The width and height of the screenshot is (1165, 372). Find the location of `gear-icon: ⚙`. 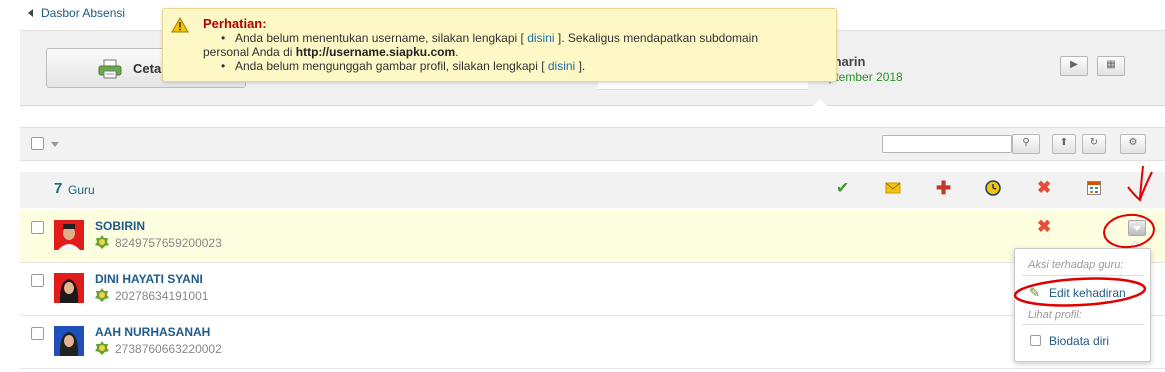

gear-icon: ⚙ is located at coordinates (1133, 142).